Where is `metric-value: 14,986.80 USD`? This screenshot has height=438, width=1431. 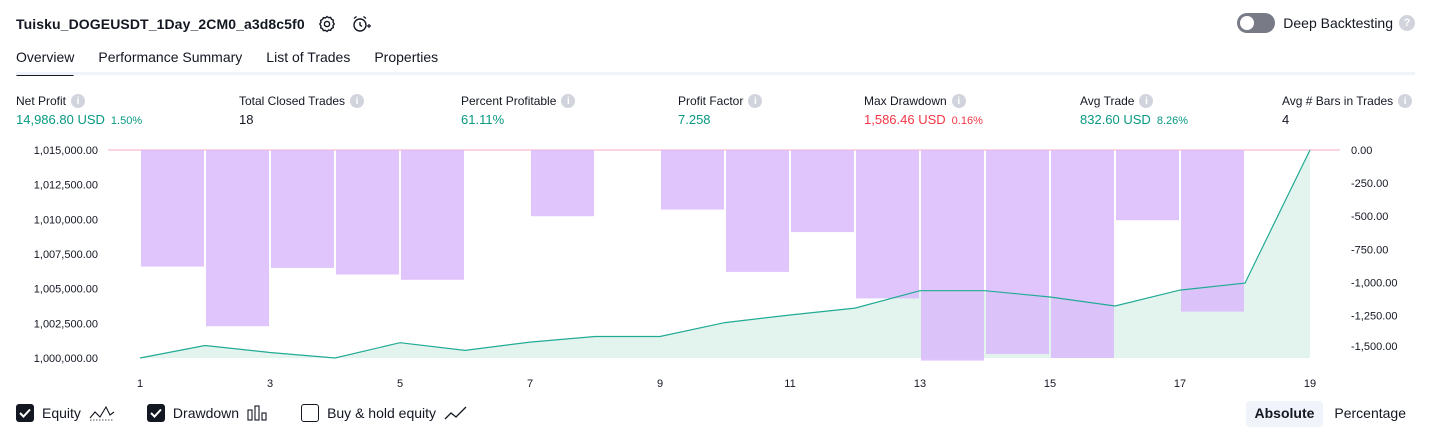 metric-value: 14,986.80 USD is located at coordinates (60, 119).